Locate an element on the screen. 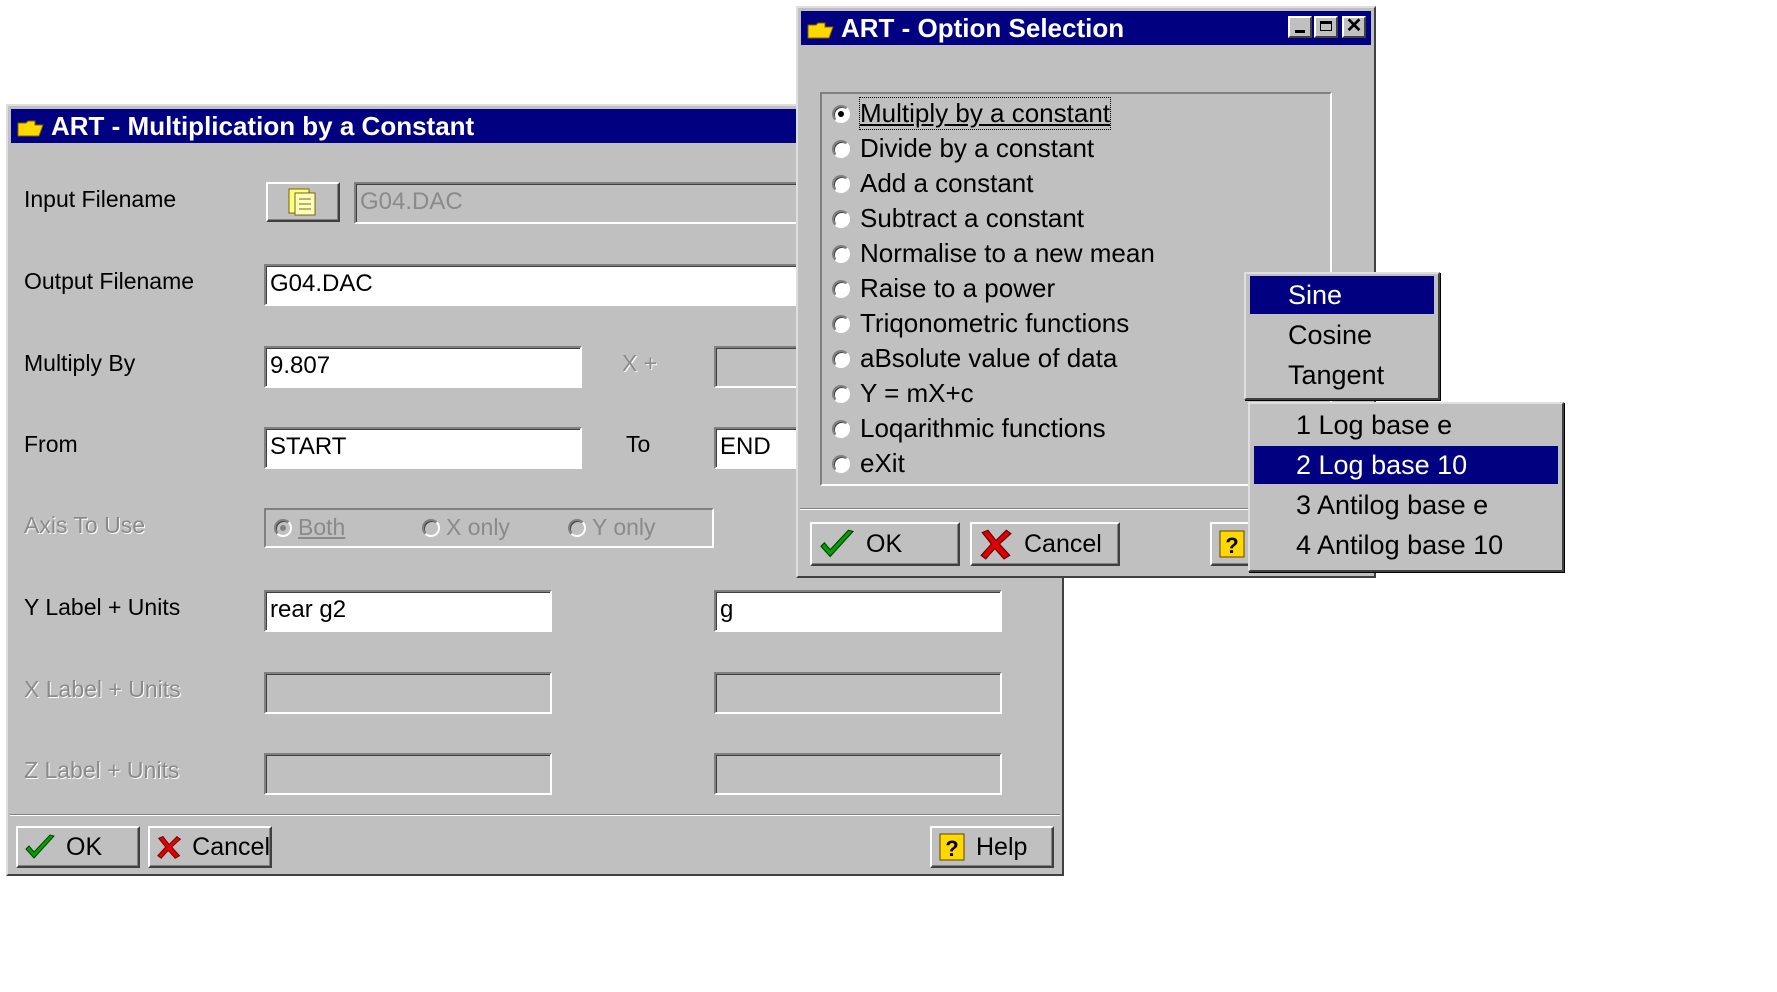 The width and height of the screenshot is (1777, 992). option-radio-item: Normalise to a new mean is located at coordinates (993, 253).